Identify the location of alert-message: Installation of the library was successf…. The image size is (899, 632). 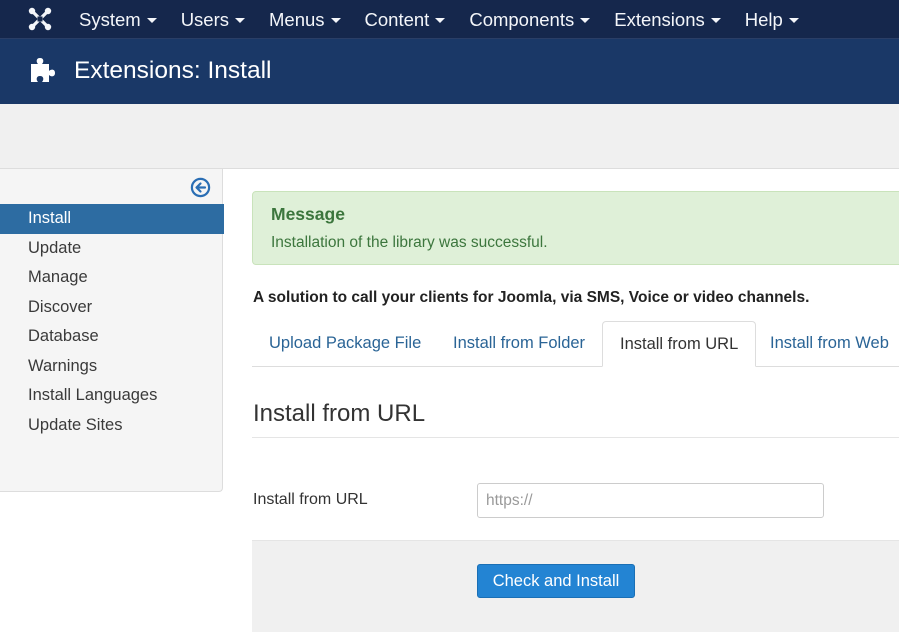
(409, 242).